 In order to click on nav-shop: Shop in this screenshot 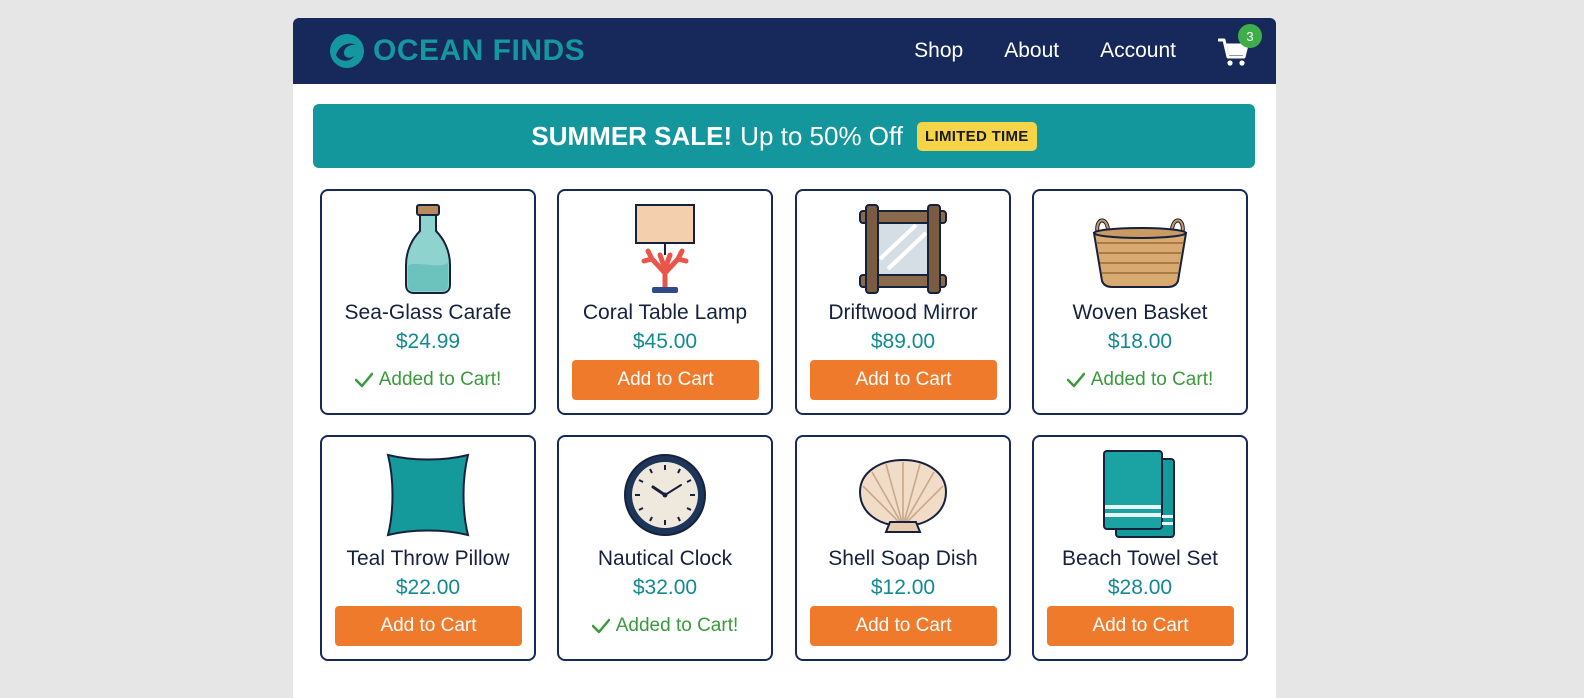, I will do `click(938, 51)`.